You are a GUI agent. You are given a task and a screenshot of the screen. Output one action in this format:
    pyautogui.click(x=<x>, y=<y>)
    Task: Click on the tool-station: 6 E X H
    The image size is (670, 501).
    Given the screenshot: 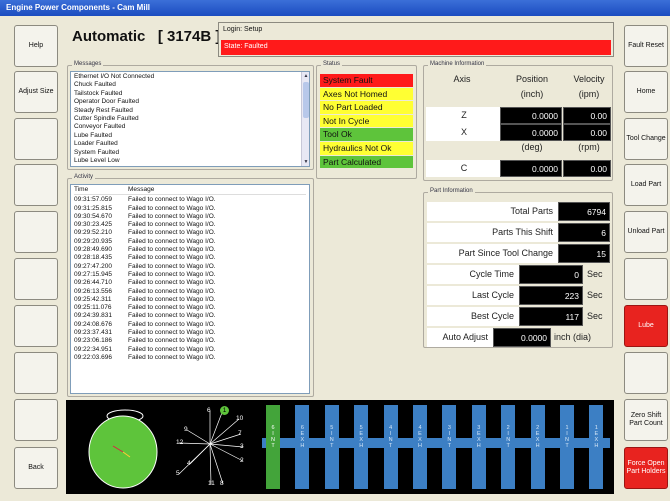 What is the action you would take?
    pyautogui.click(x=302, y=447)
    